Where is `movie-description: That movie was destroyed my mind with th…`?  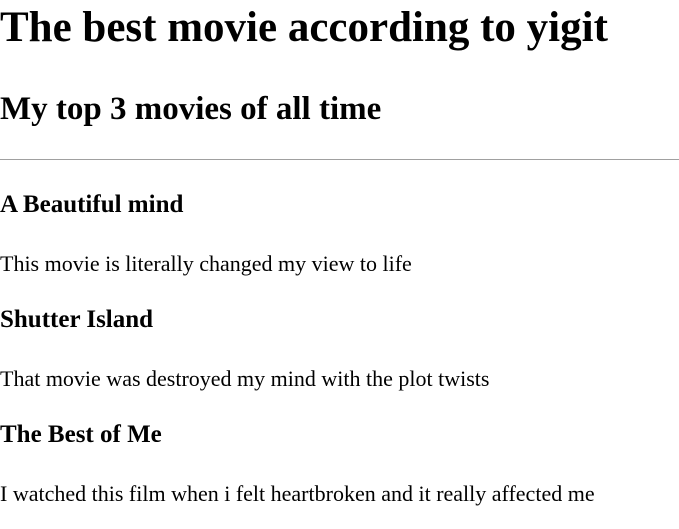
movie-description: That movie was destroyed my mind with th… is located at coordinates (245, 378).